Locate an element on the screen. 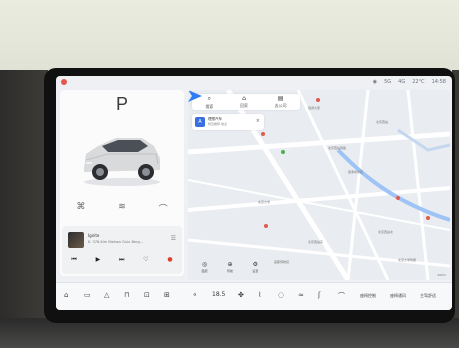 Image resolution: width=459 pixels, height=348 pixels. album-art is located at coordinates (76, 240).